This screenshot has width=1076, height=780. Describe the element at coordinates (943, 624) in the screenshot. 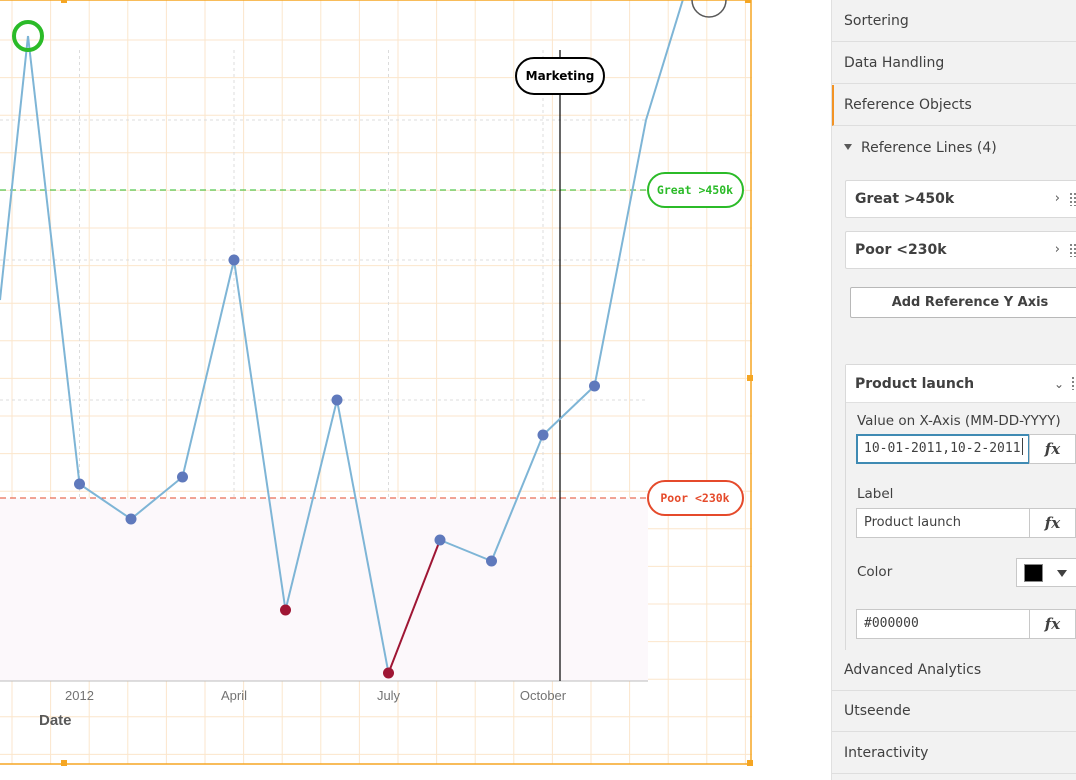

I see `color-hex-input: #000000` at that location.